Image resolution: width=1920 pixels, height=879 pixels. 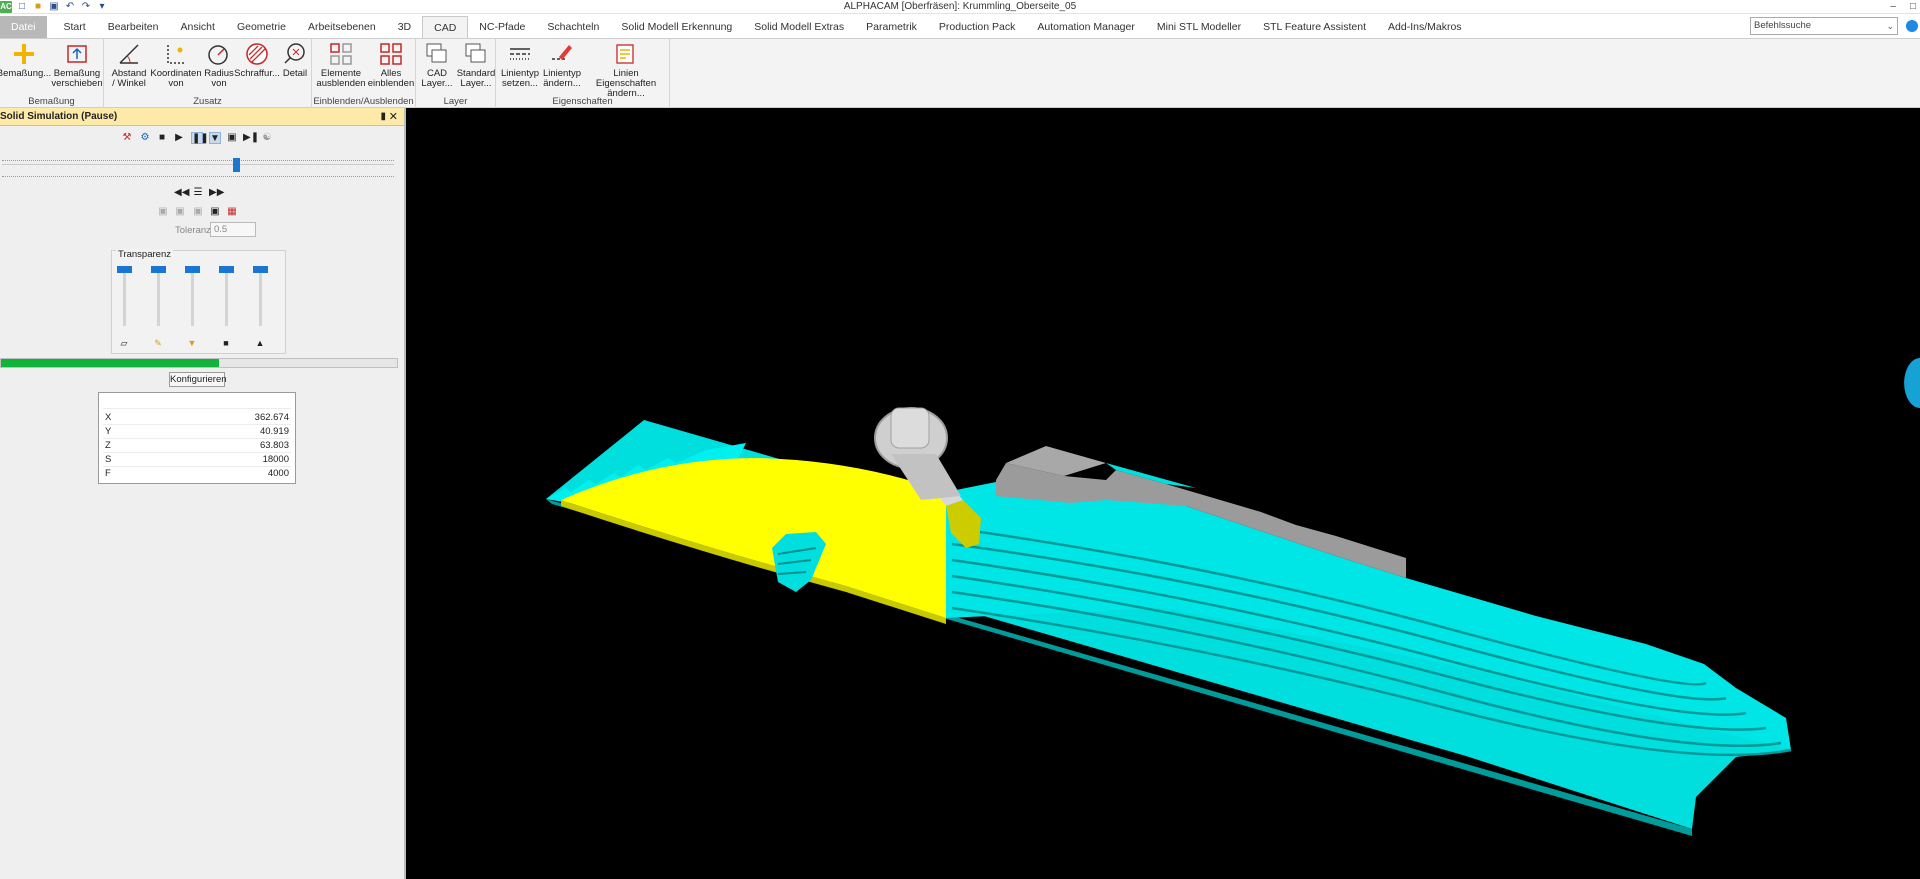 What do you see at coordinates (198, 212) in the screenshot?
I see `compare-icon: ▣` at bounding box center [198, 212].